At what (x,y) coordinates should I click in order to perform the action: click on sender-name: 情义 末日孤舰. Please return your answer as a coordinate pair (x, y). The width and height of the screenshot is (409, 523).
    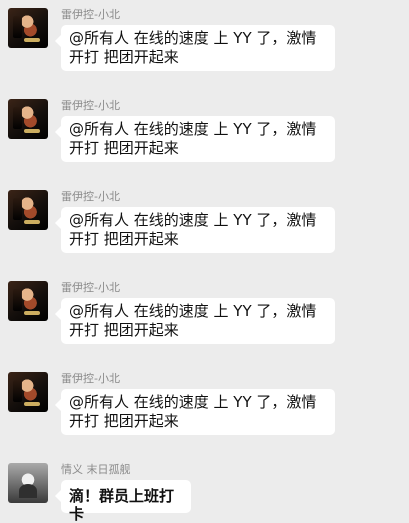
    Looking at the image, I should click on (96, 469).